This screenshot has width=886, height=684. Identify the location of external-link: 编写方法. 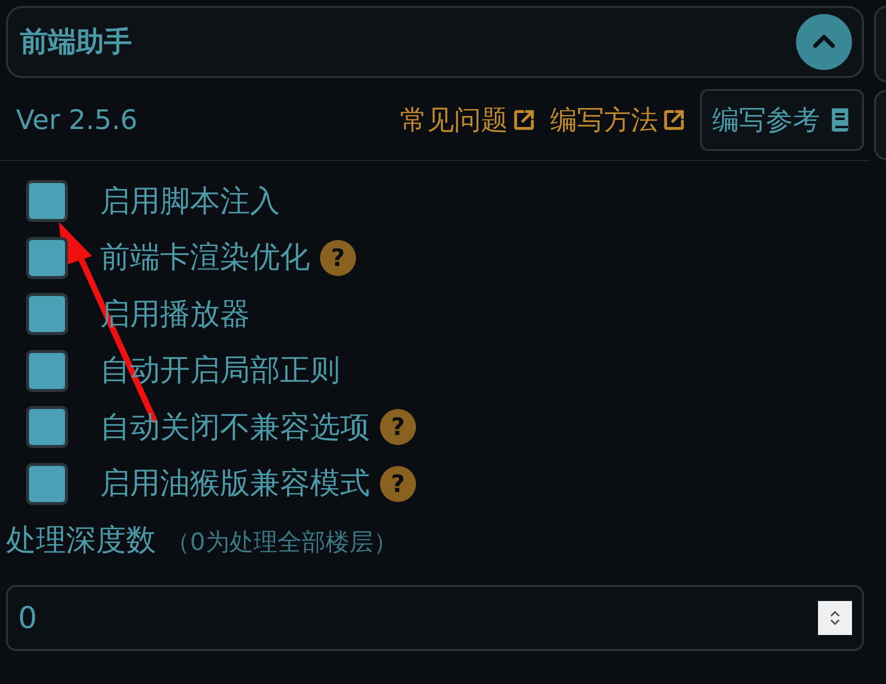
(618, 120).